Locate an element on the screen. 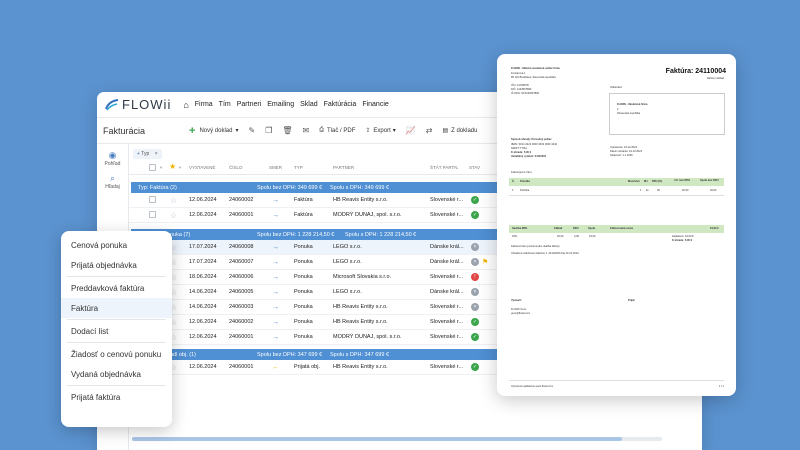 Image resolution: width=800 pixels, height=450 pixels. col-type: TYP is located at coordinates (298, 167).